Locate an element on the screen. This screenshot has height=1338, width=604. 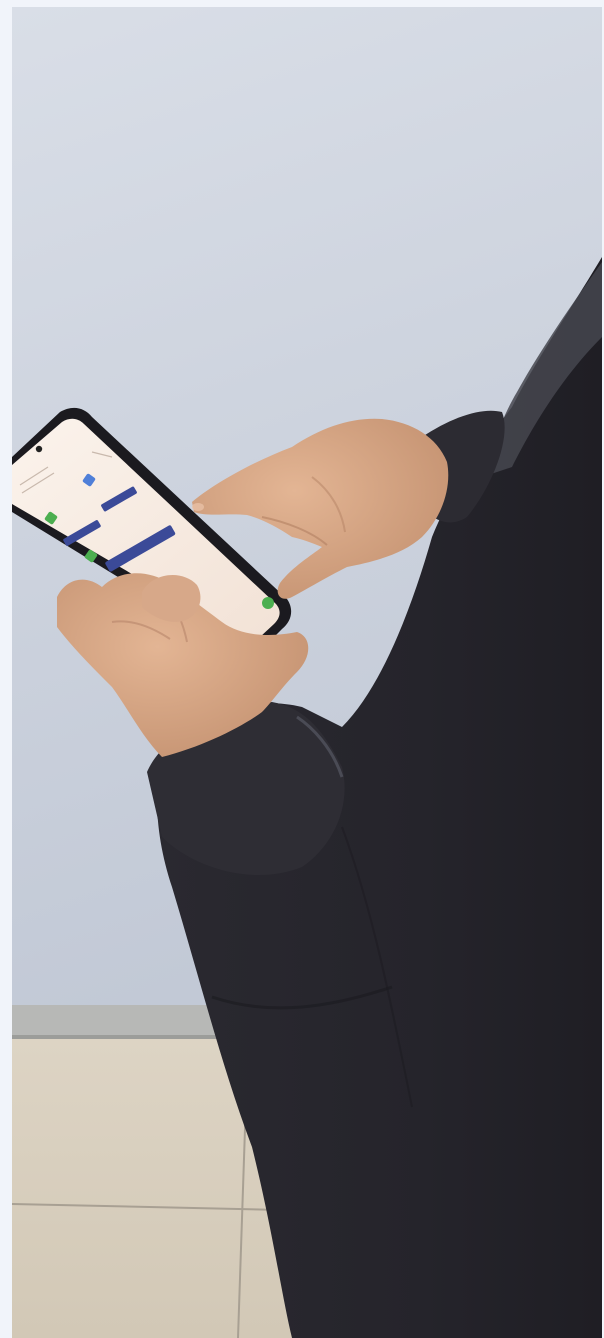
front-camera is located at coordinates (39, 449).